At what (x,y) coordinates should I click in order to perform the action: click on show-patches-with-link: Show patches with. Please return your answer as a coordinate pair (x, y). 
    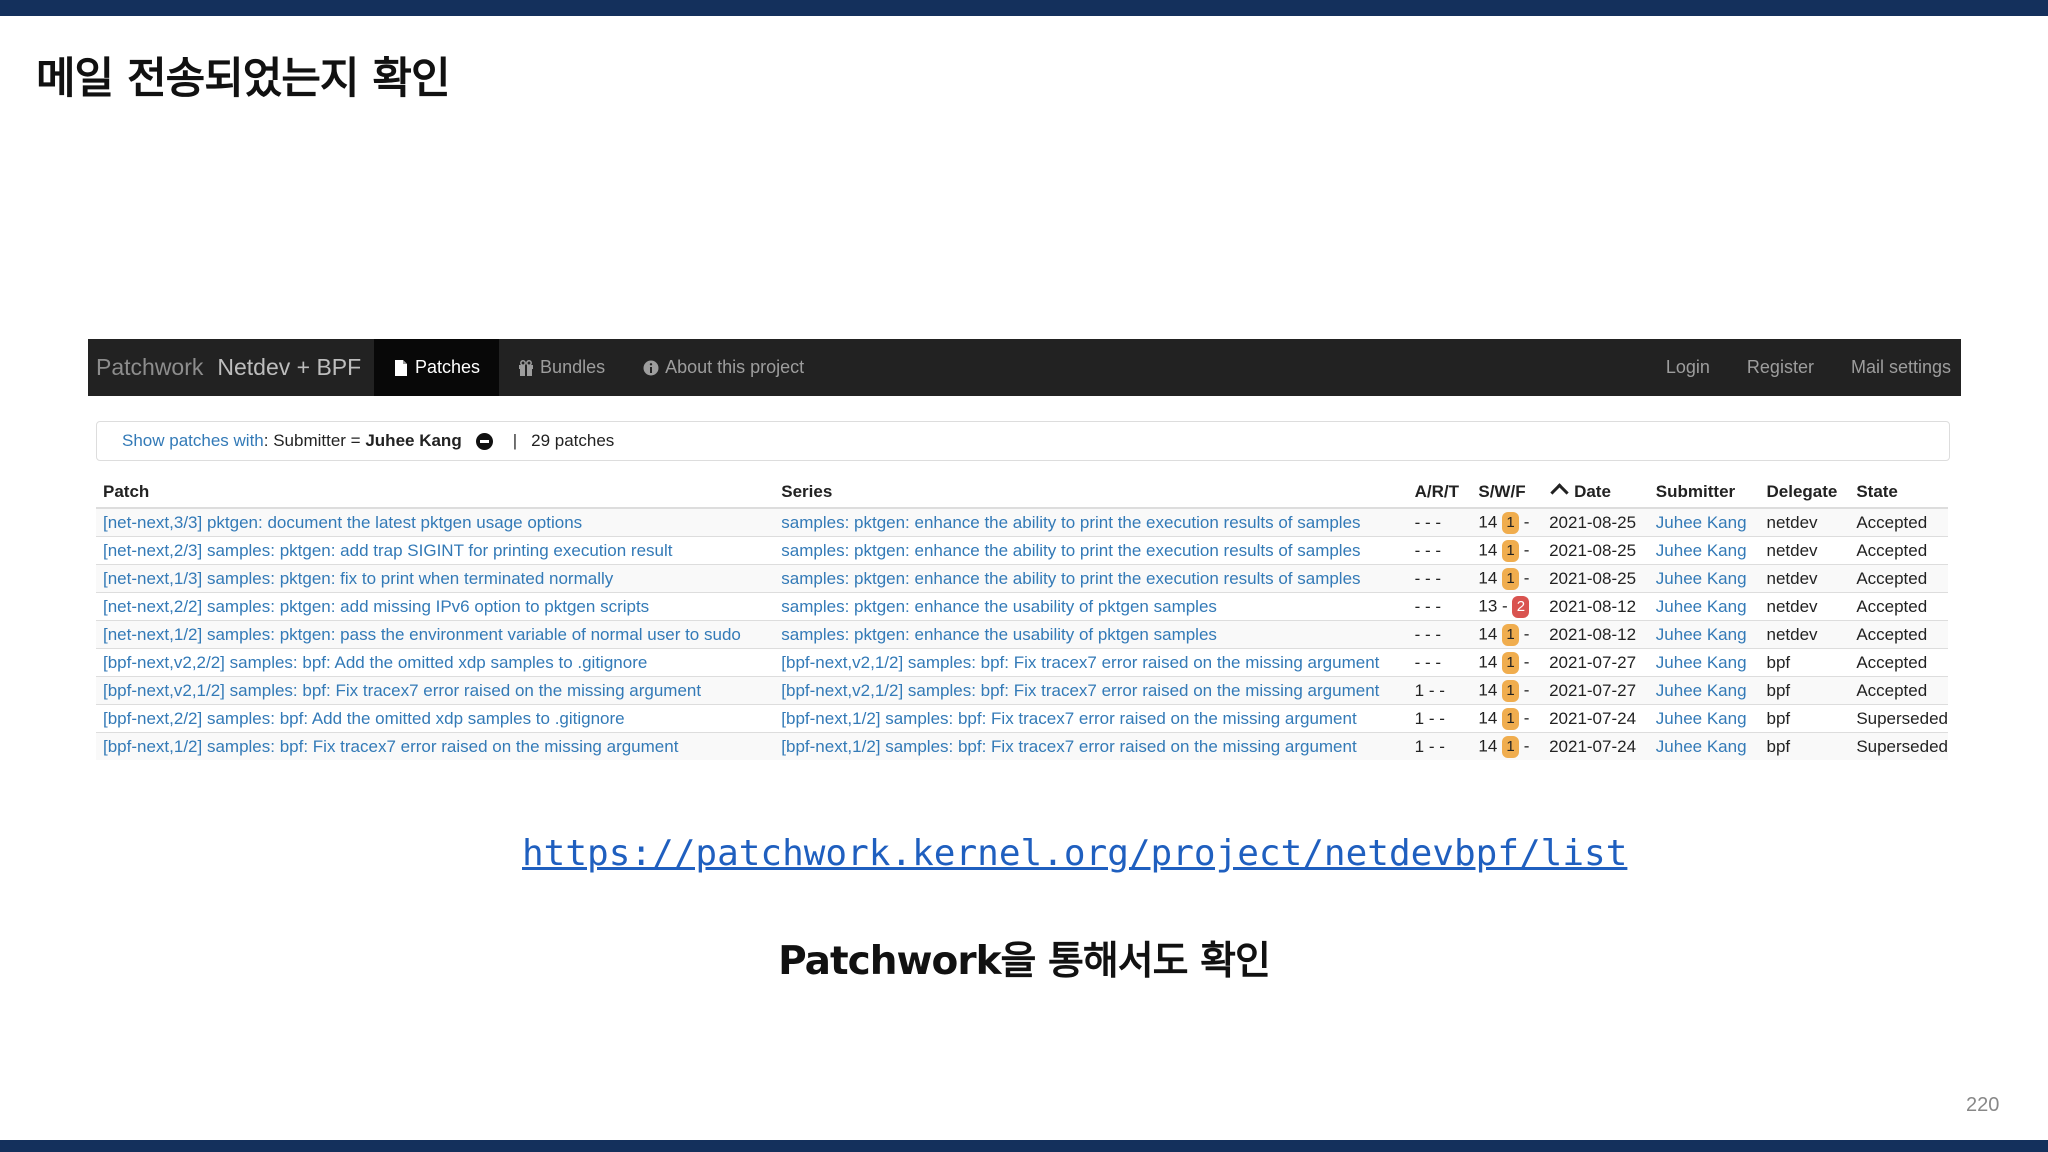
    Looking at the image, I should click on (193, 441).